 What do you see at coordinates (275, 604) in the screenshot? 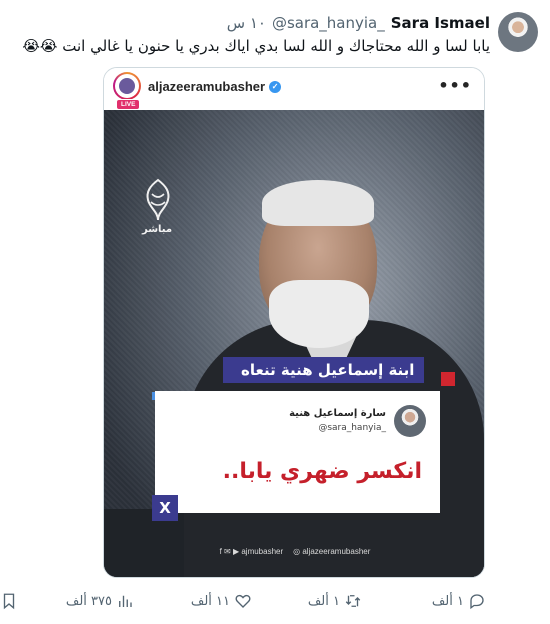
I see `tweet-actions: ١ ألف ١ ألف ١١ ألف ٣٧٥ ألف` at bounding box center [275, 604].